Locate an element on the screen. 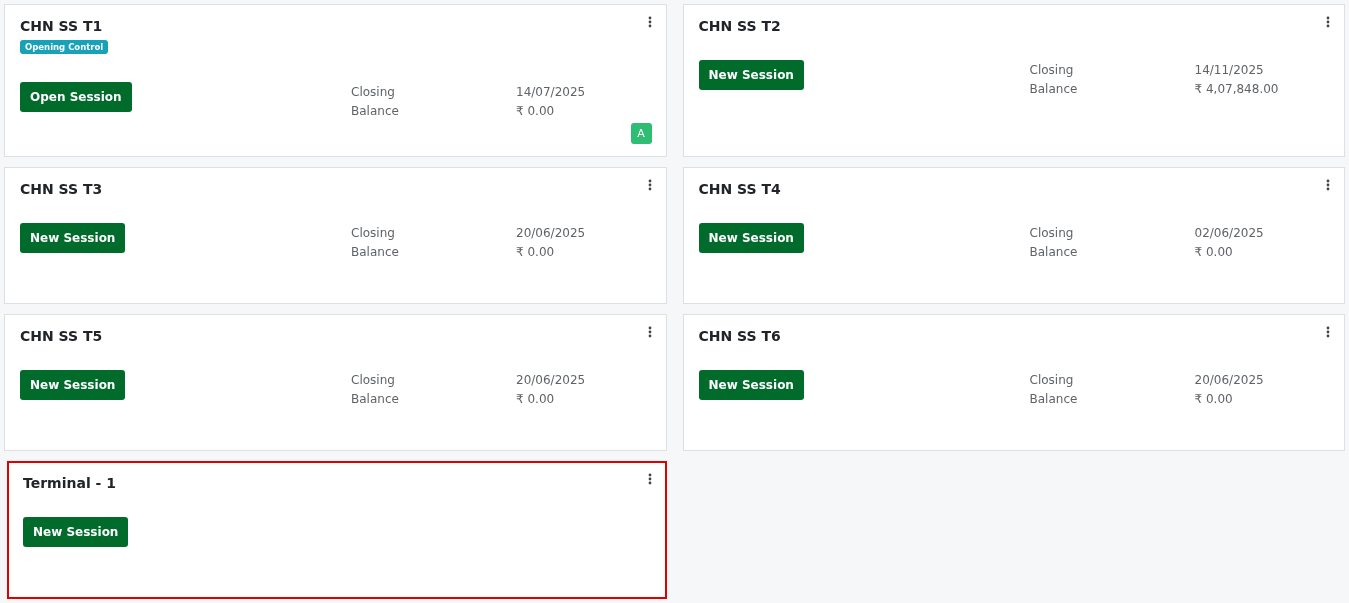 Image resolution: width=1349 pixels, height=603 pixels. terminal-name: Terminal - 1 is located at coordinates (69, 482).